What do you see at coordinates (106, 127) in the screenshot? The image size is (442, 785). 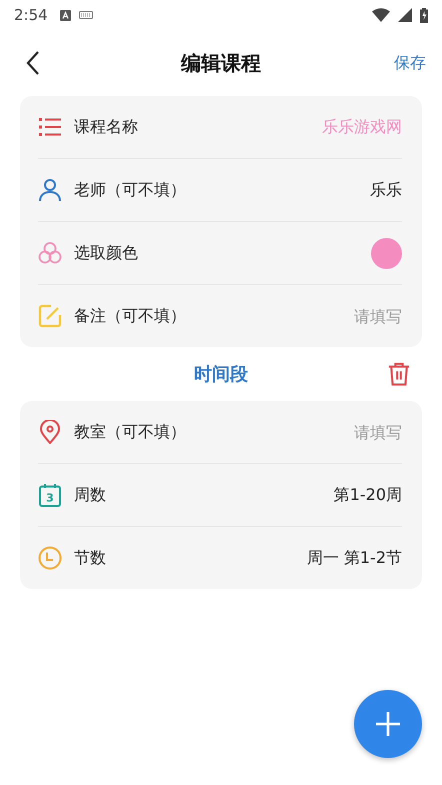 I see `field-label: 课程名称` at bounding box center [106, 127].